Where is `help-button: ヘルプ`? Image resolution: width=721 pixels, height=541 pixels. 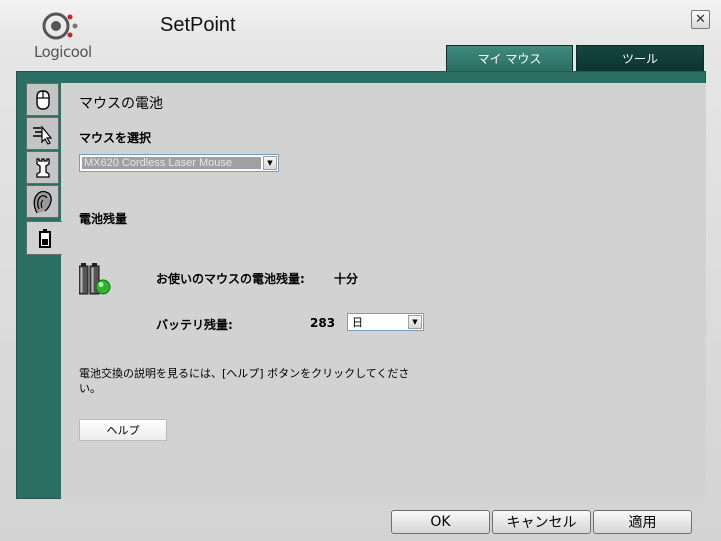 help-button: ヘルプ is located at coordinates (123, 430).